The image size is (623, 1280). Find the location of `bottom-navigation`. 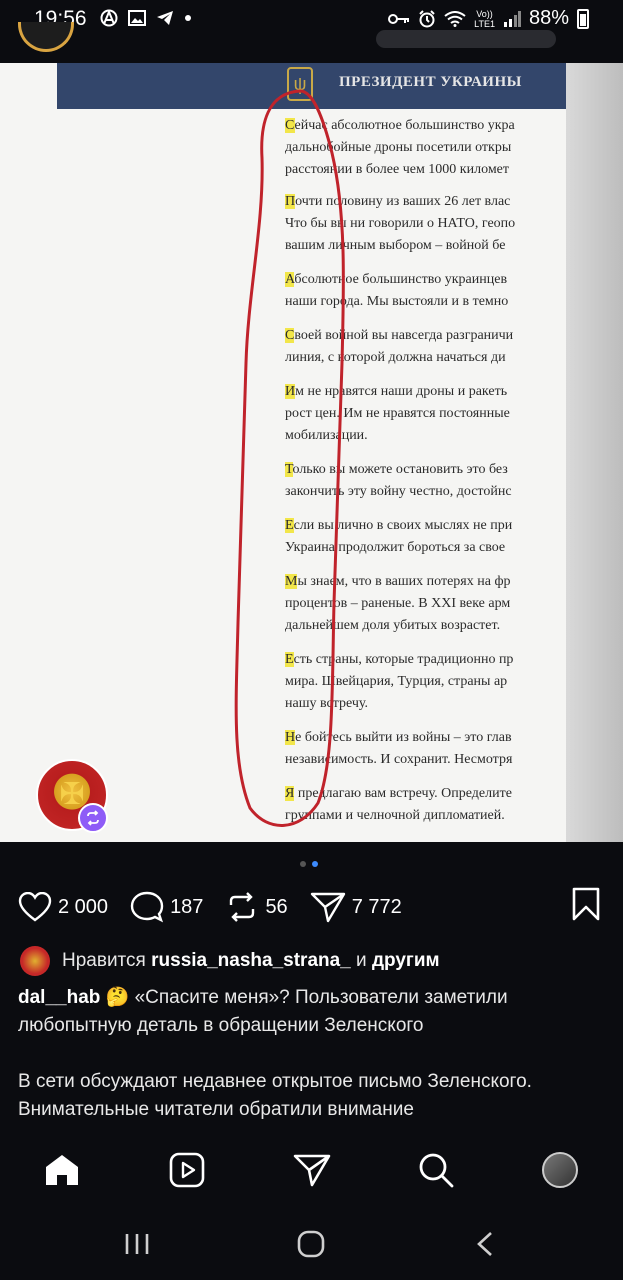

bottom-navigation is located at coordinates (311, 1172).